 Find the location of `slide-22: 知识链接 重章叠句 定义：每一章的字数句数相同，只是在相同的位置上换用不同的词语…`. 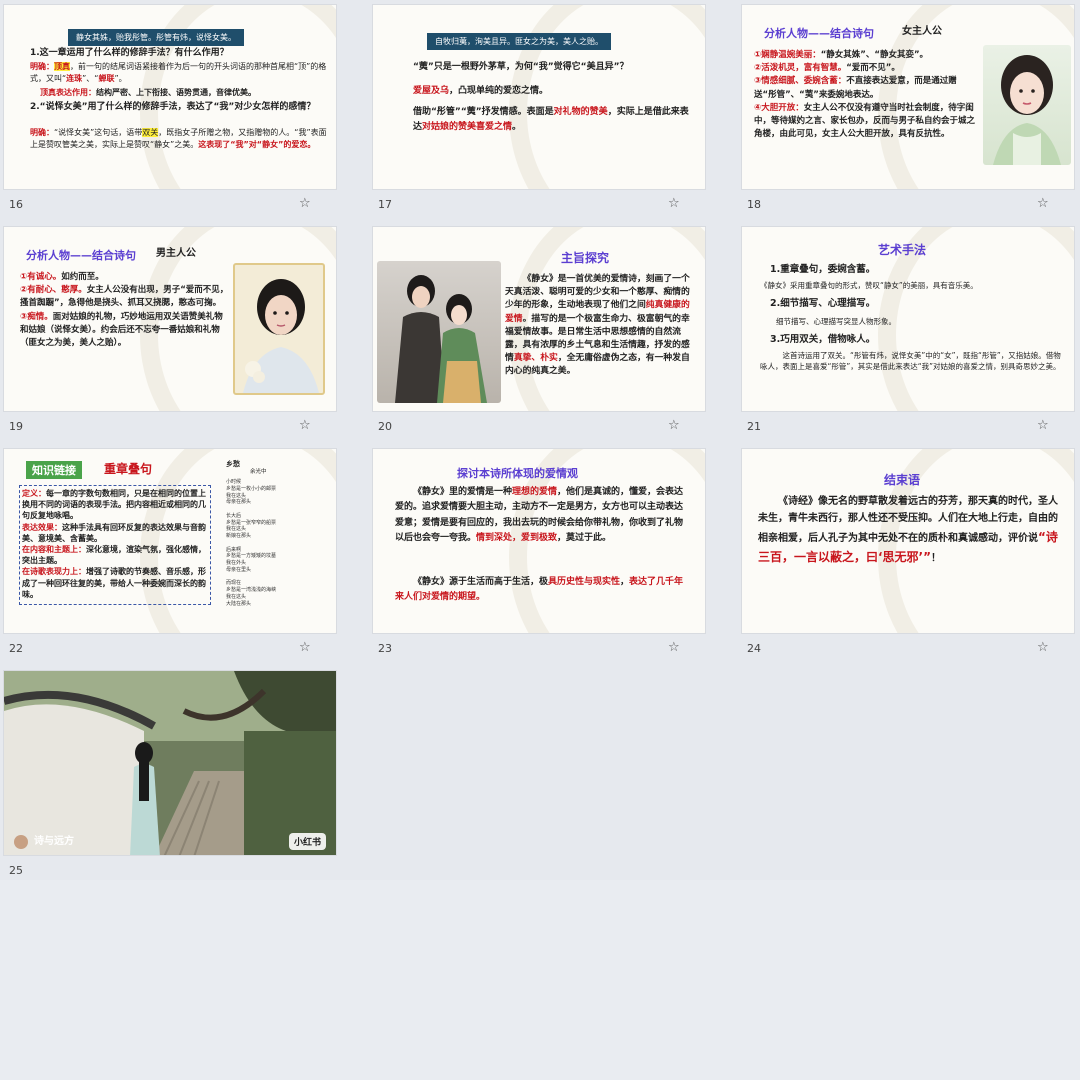

slide-22: 知识链接 重章叠句 定义：每一章的字数句数相同，只是在相同的位置上换用不同的词语… is located at coordinates (170, 541).